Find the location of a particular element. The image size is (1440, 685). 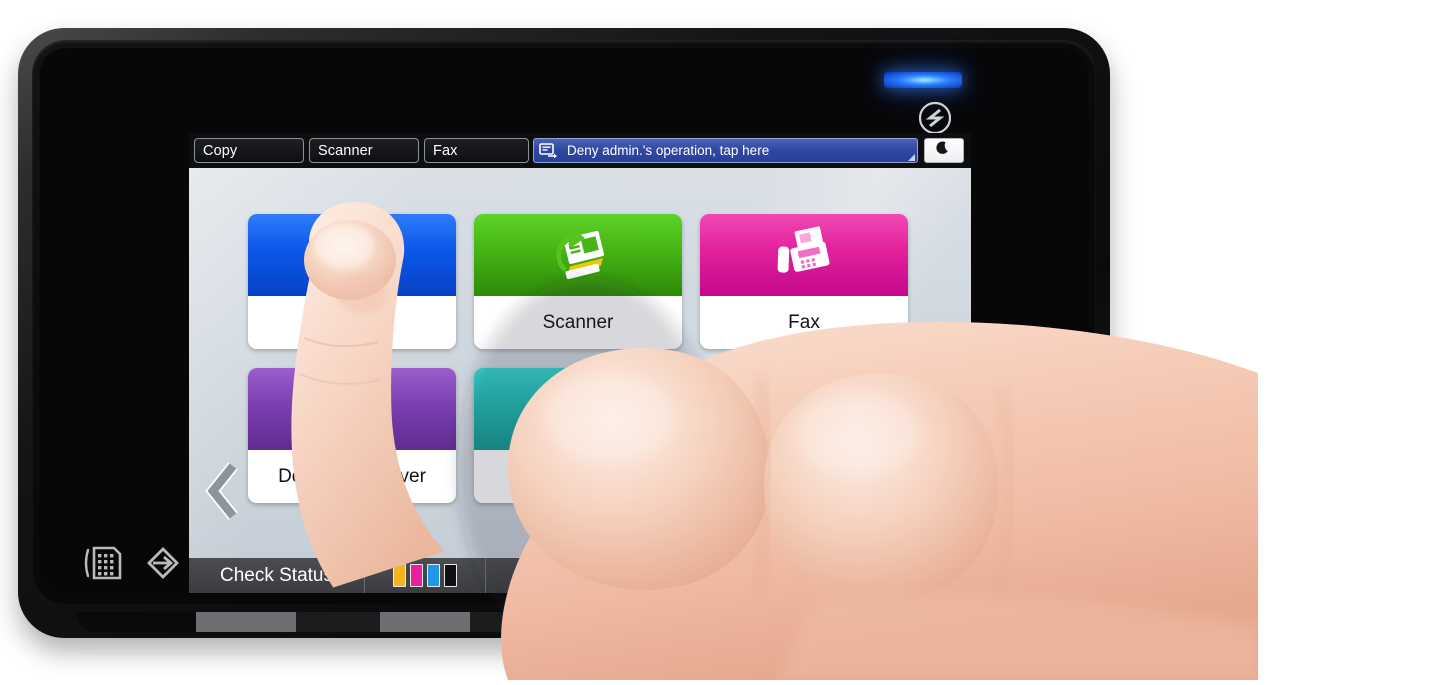

tile-copy-icon-area is located at coordinates (352, 255).